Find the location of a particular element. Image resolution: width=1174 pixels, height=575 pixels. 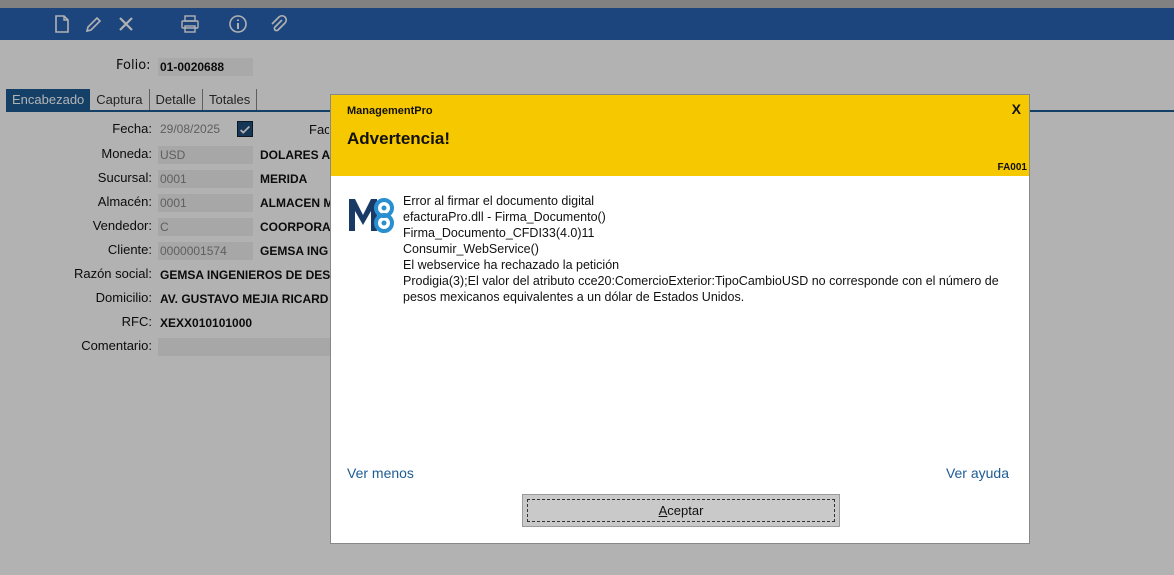

accept-button-focus: Aceptar is located at coordinates (681, 510).